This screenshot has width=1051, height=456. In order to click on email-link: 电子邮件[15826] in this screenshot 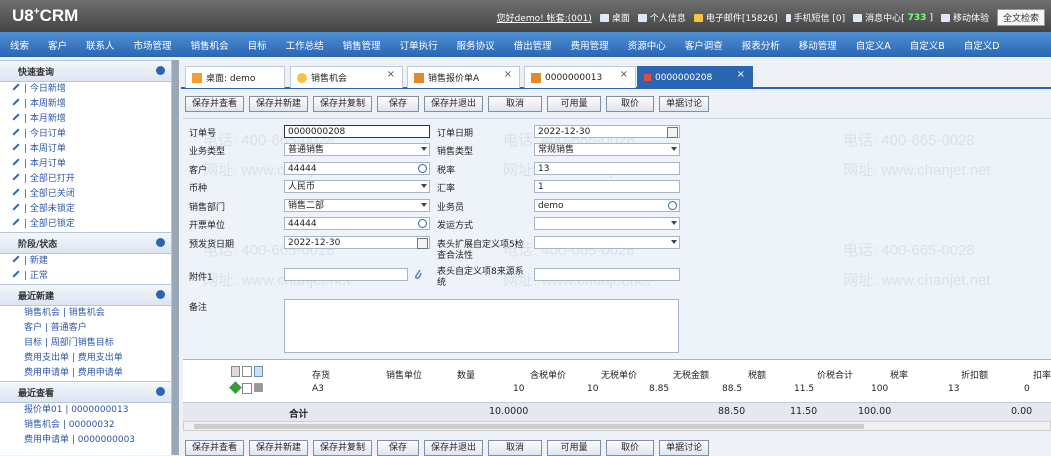, I will do `click(735, 17)`.